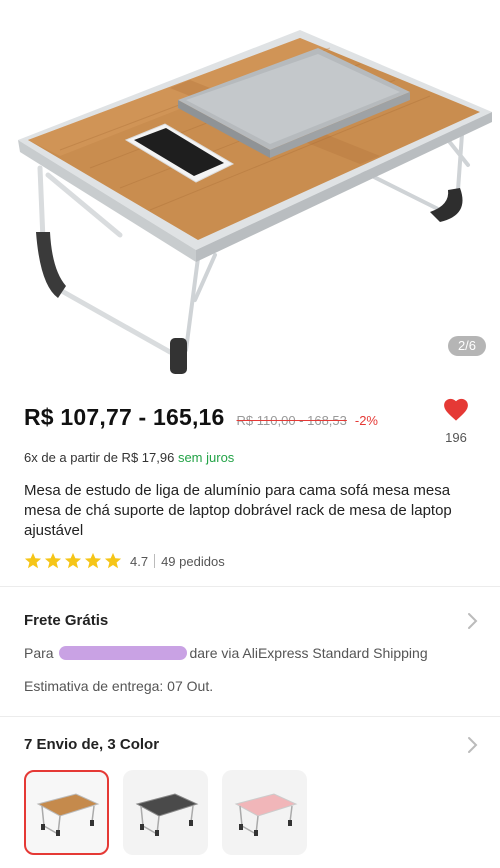 The width and height of the screenshot is (500, 868). Describe the element at coordinates (124, 417) in the screenshot. I see `price-range: R$ 107,77 - 165,16` at that location.